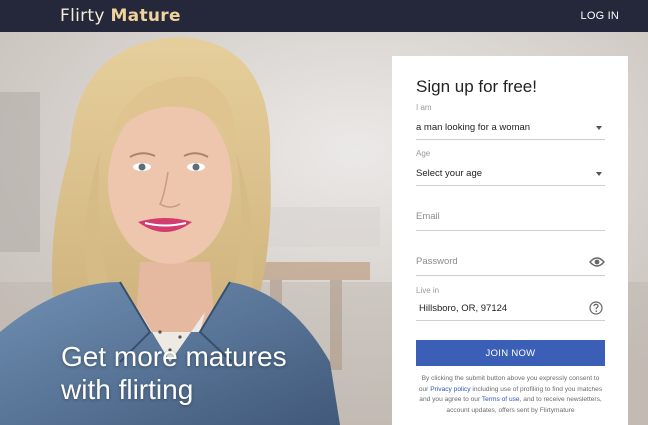 This screenshot has height=425, width=648. What do you see at coordinates (450, 389) in the screenshot?
I see `privacy-policy-link: Privacy policy` at bounding box center [450, 389].